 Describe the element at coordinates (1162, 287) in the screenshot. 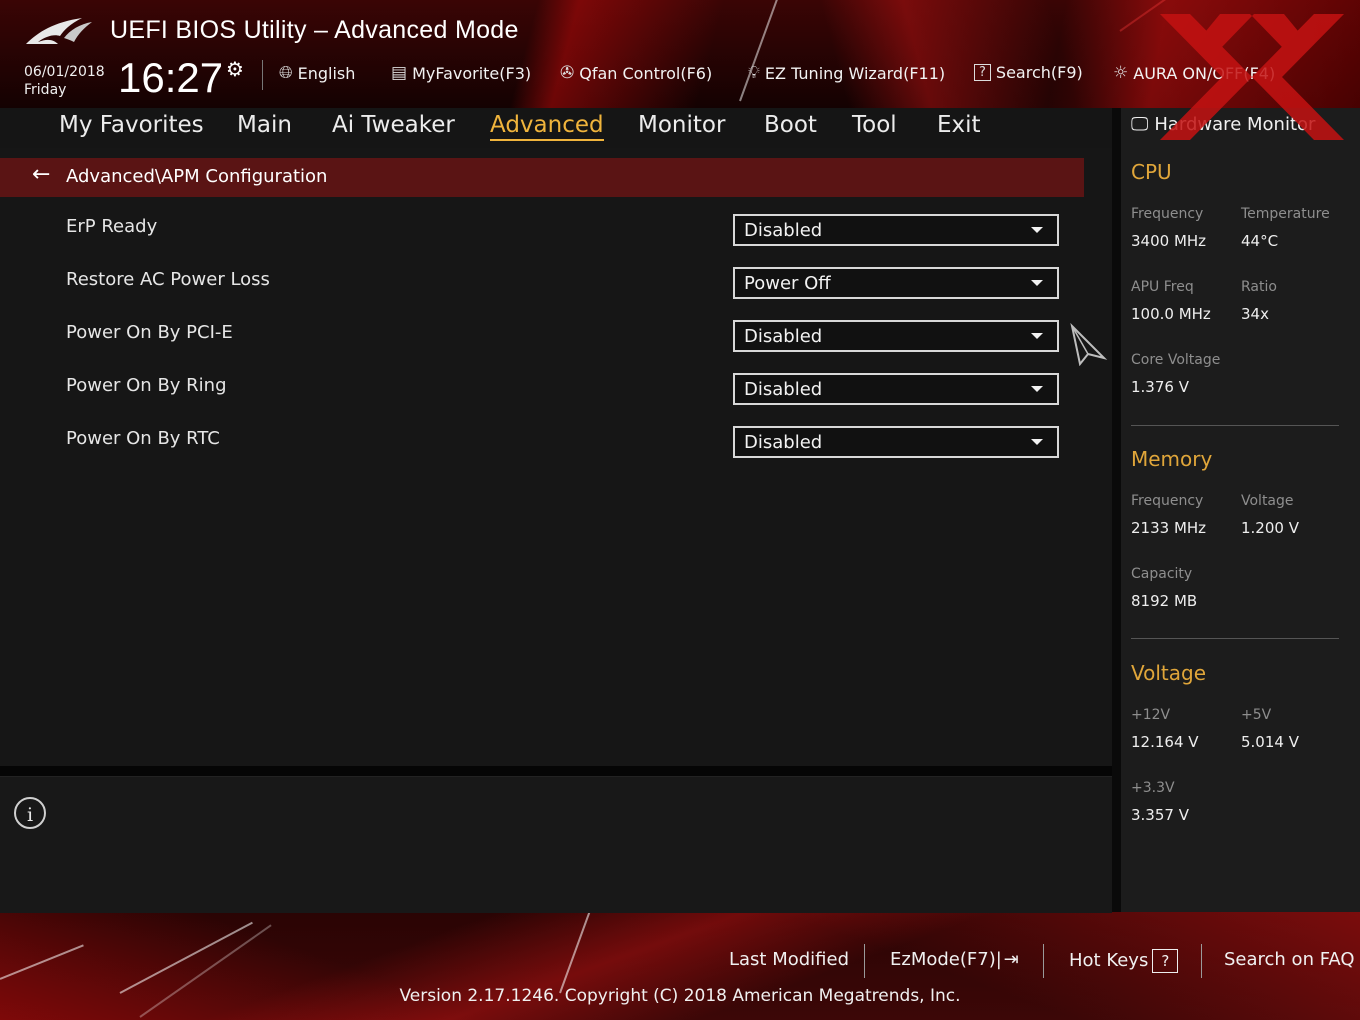

I see `apu-freq-label: APU Freq` at that location.